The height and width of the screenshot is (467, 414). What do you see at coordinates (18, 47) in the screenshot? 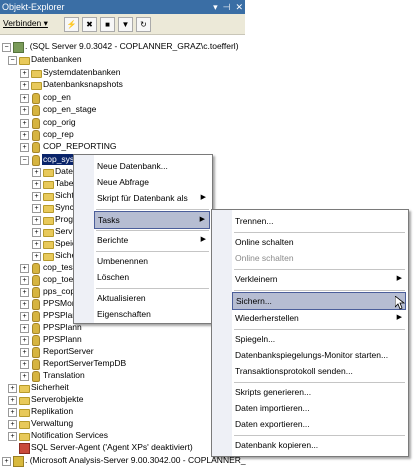
I see `server-icon` at bounding box center [18, 47].